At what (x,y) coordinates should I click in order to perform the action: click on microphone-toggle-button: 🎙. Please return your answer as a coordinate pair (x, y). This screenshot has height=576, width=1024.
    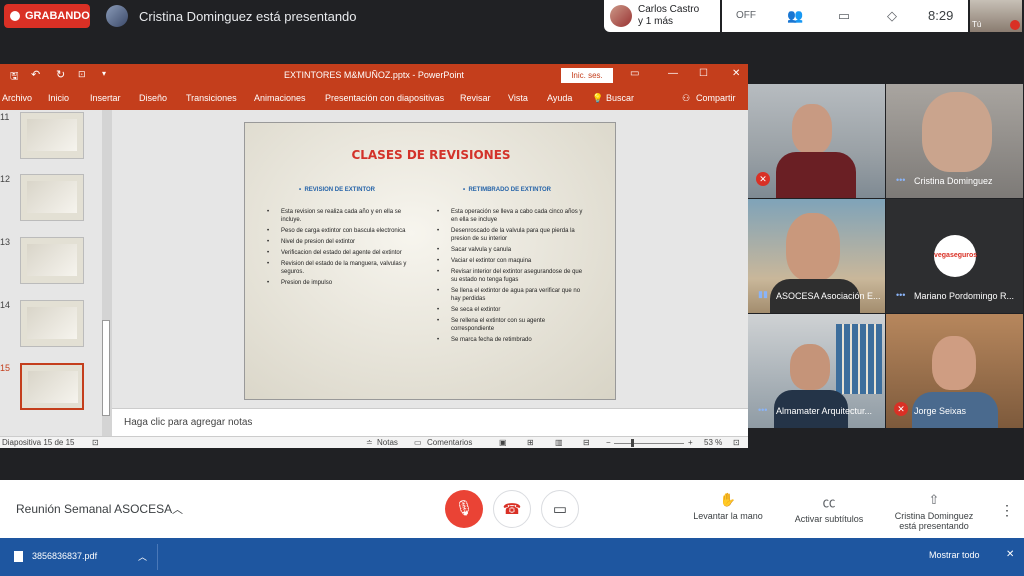
    Looking at the image, I should click on (464, 509).